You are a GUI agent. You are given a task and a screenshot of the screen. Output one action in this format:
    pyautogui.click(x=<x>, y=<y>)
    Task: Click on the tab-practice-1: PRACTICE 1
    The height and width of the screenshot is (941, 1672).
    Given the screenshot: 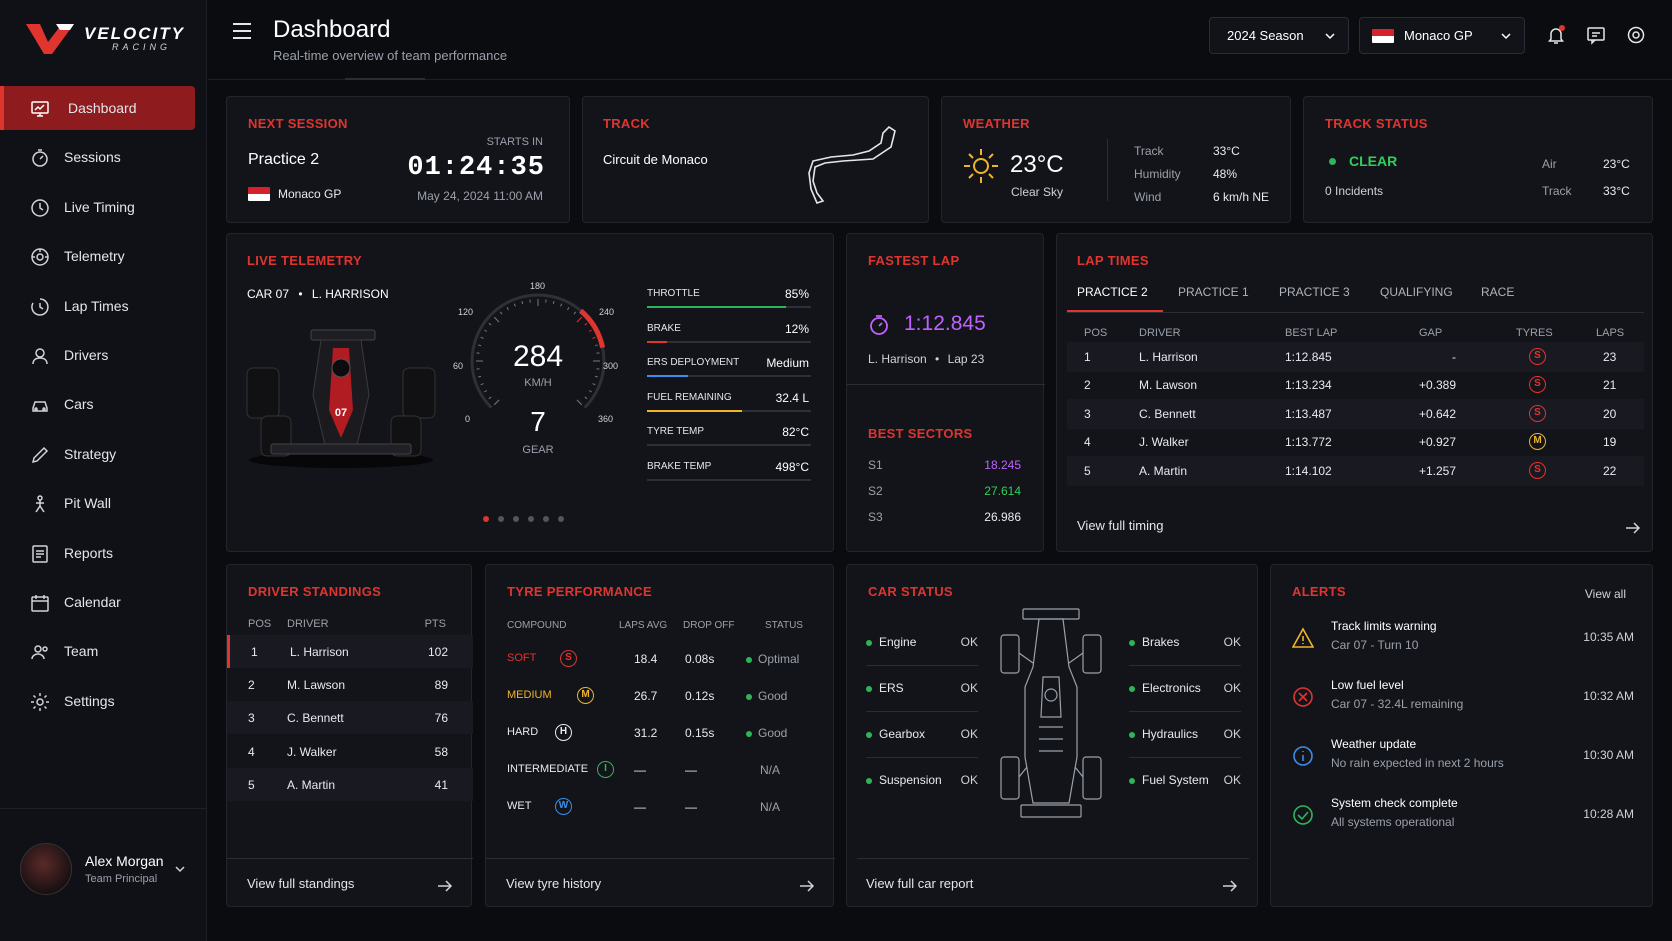 What is the action you would take?
    pyautogui.click(x=1213, y=292)
    